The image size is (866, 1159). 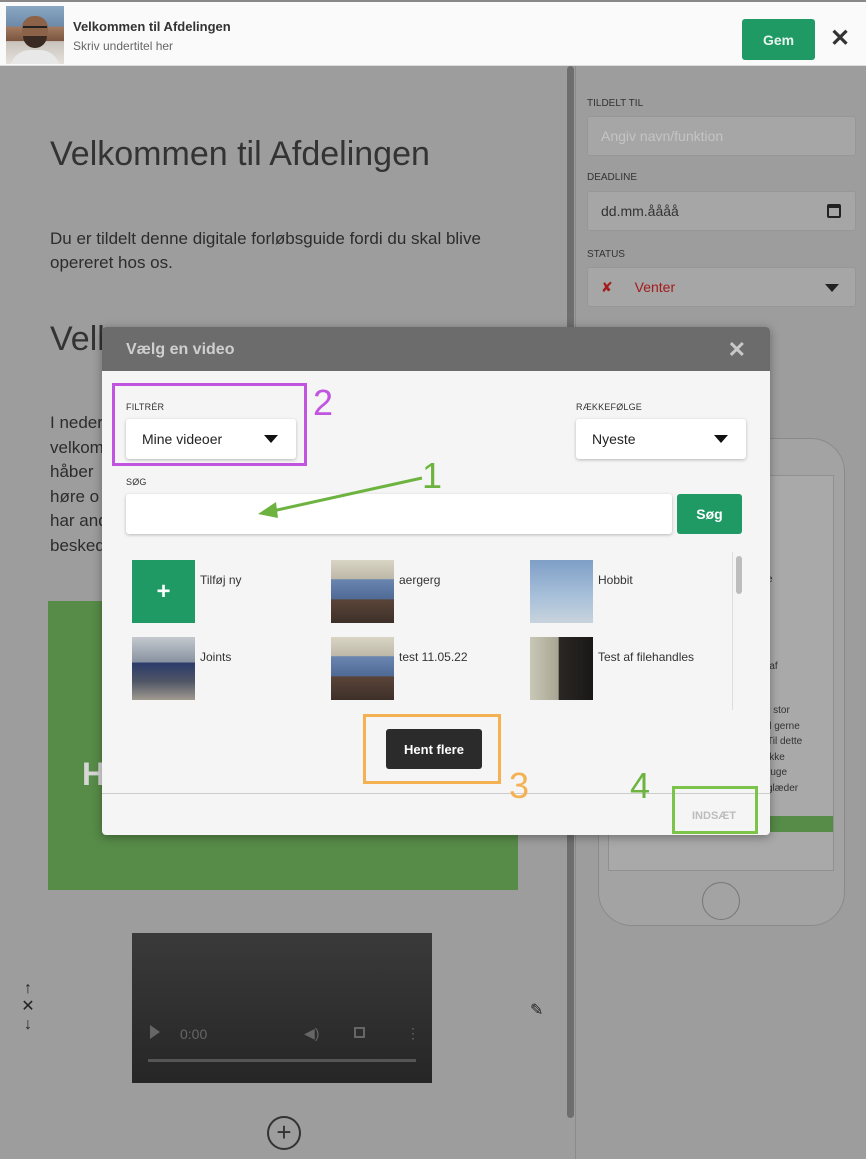 I want to click on annotation-number-4: 4, so click(x=640, y=785).